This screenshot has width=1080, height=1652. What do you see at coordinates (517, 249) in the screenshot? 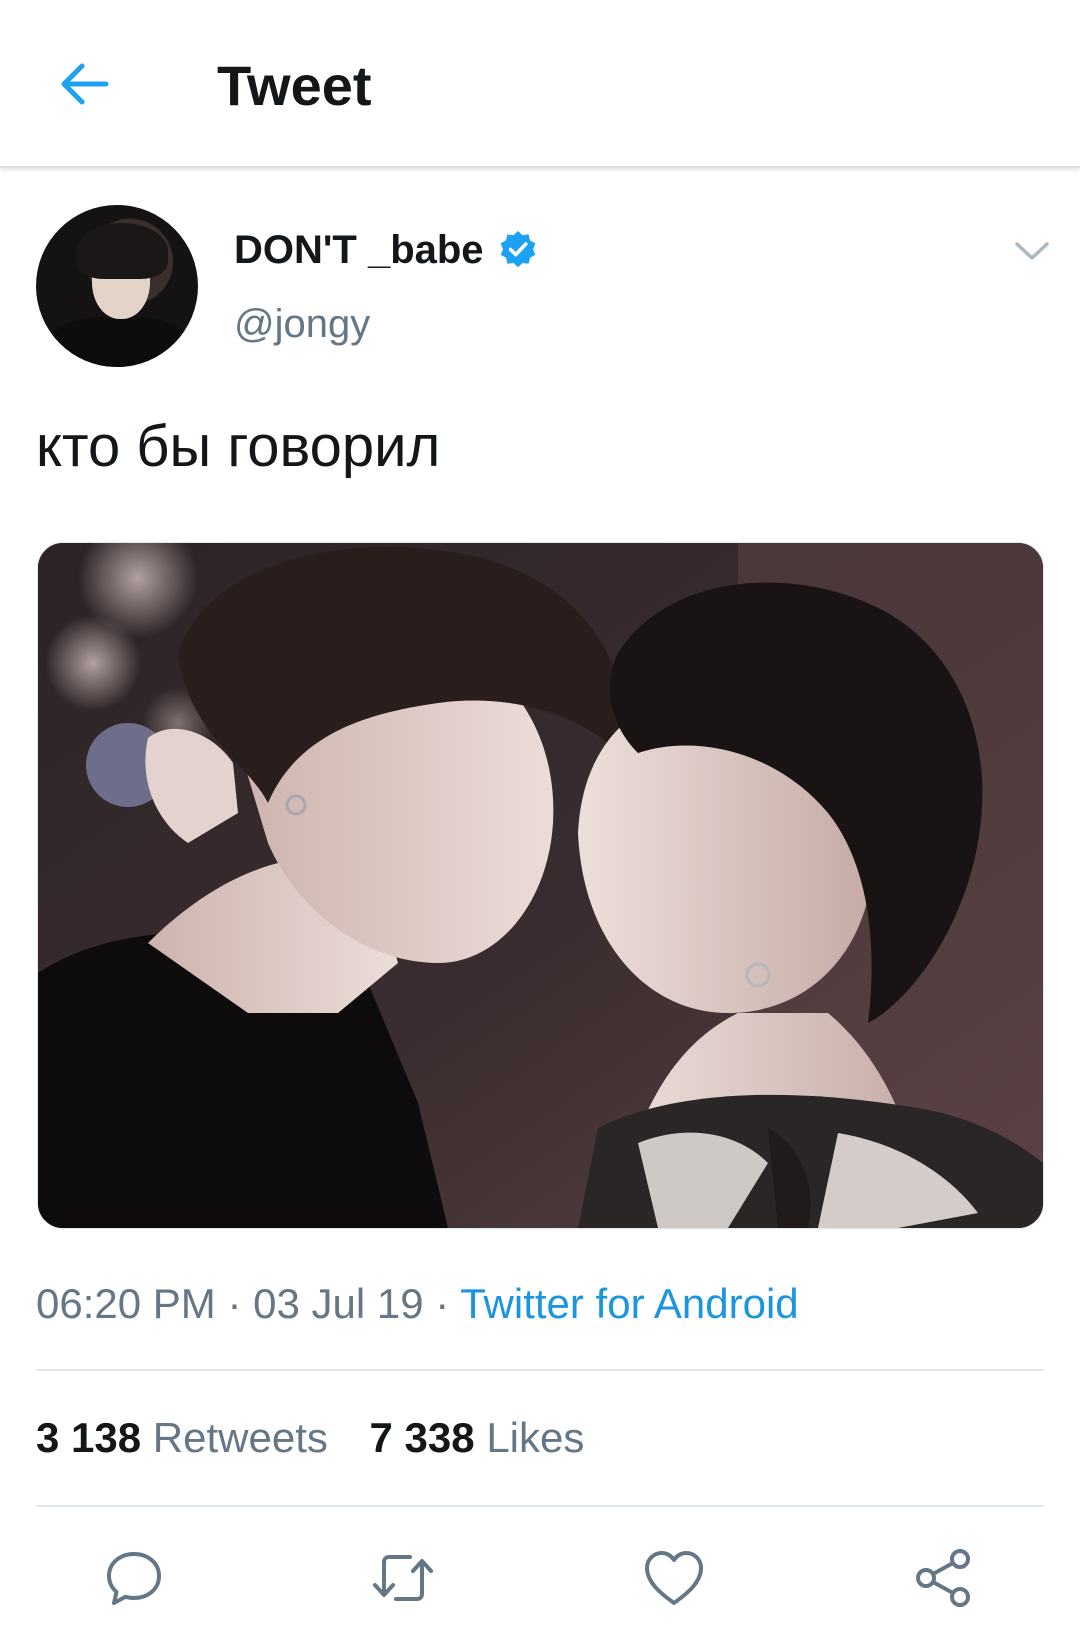
I see `verified-badge-icon` at bounding box center [517, 249].